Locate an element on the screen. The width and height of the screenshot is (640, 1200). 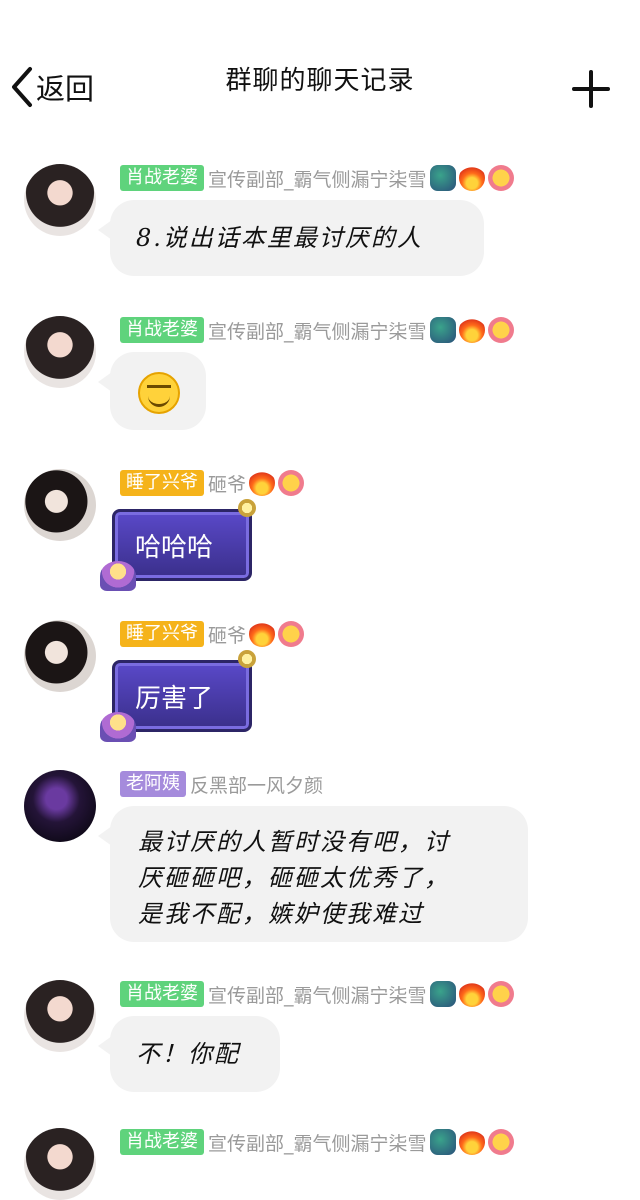
message-bubble: 8.说出话本里最讨厌的人 is located at coordinates (291, 238).